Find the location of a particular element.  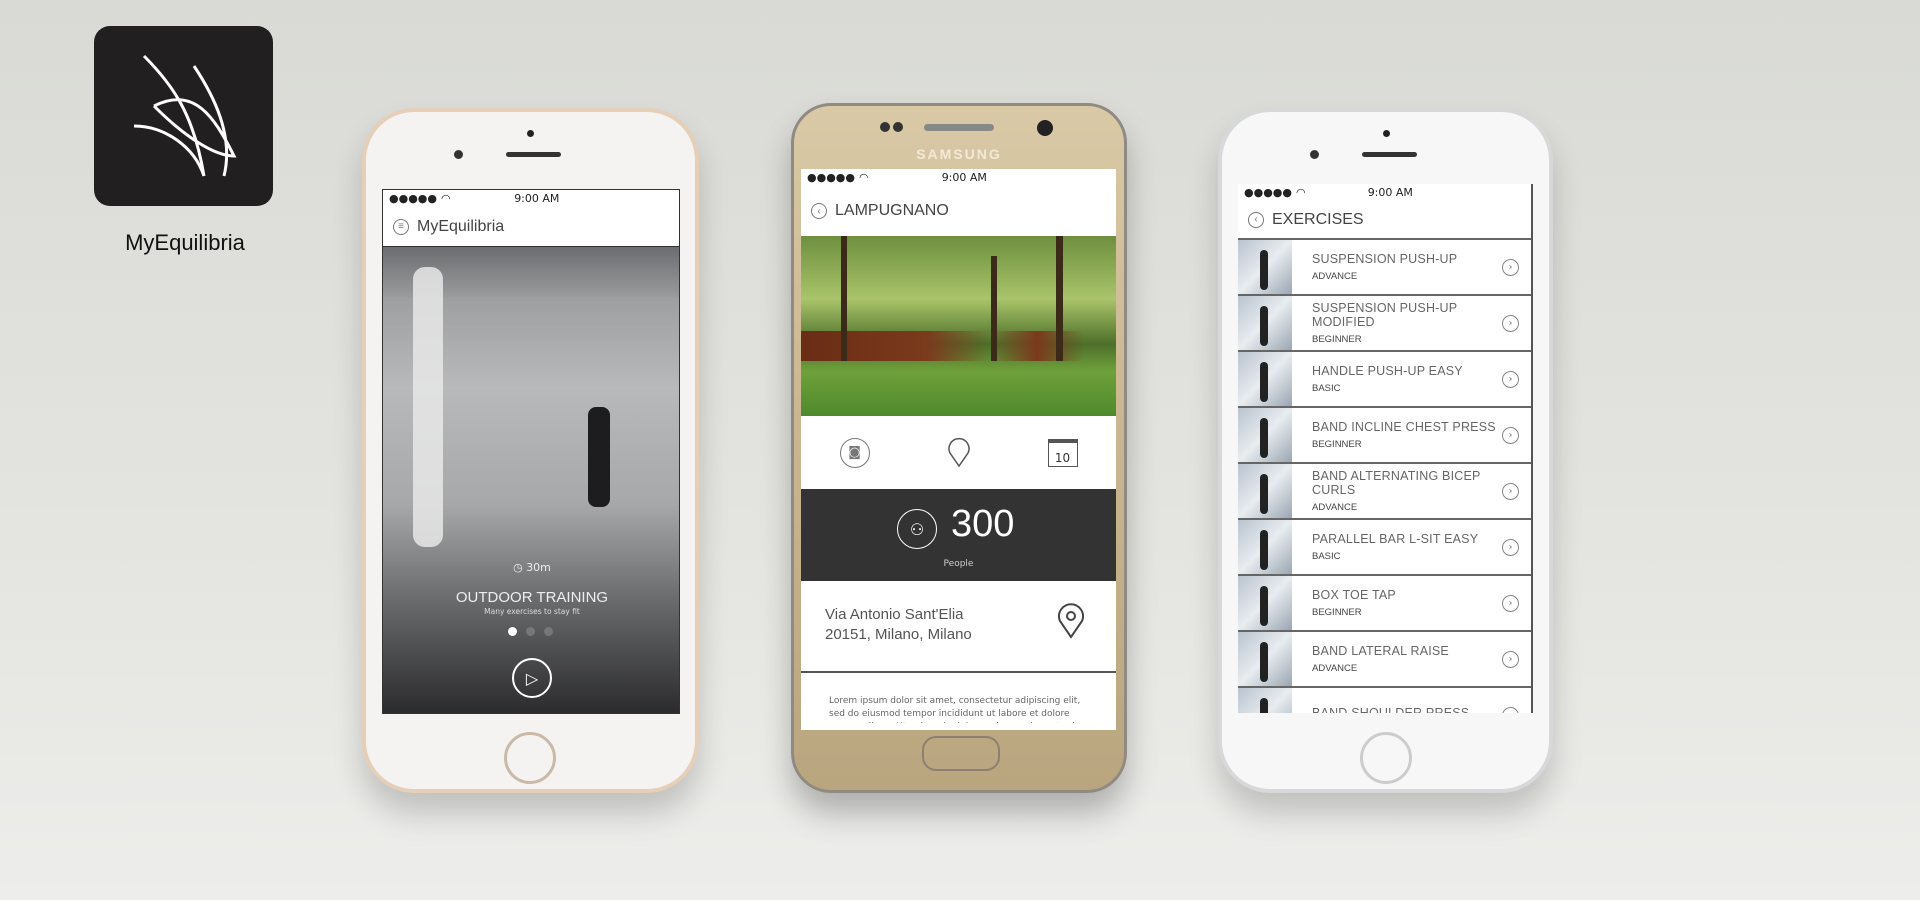

people-icon: ⚇ is located at coordinates (917, 529).